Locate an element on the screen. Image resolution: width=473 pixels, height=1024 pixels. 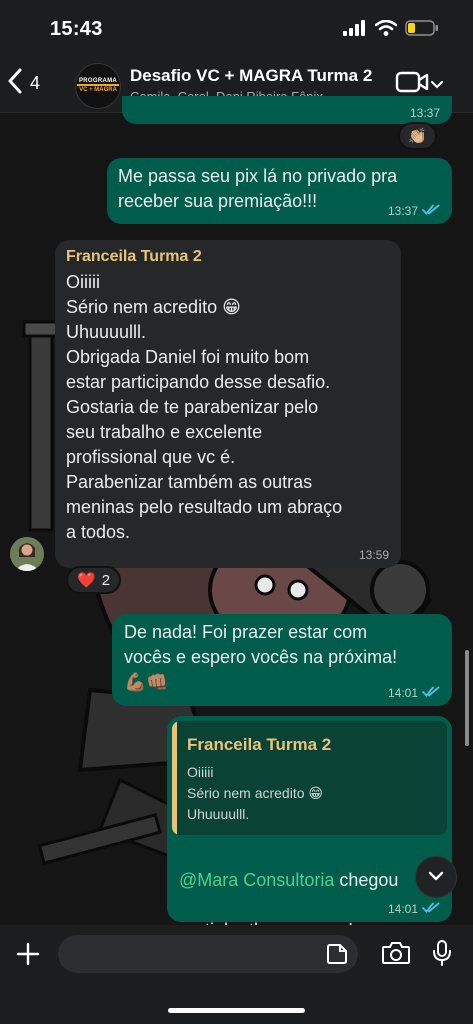
home-indicator is located at coordinates (236, 1010).